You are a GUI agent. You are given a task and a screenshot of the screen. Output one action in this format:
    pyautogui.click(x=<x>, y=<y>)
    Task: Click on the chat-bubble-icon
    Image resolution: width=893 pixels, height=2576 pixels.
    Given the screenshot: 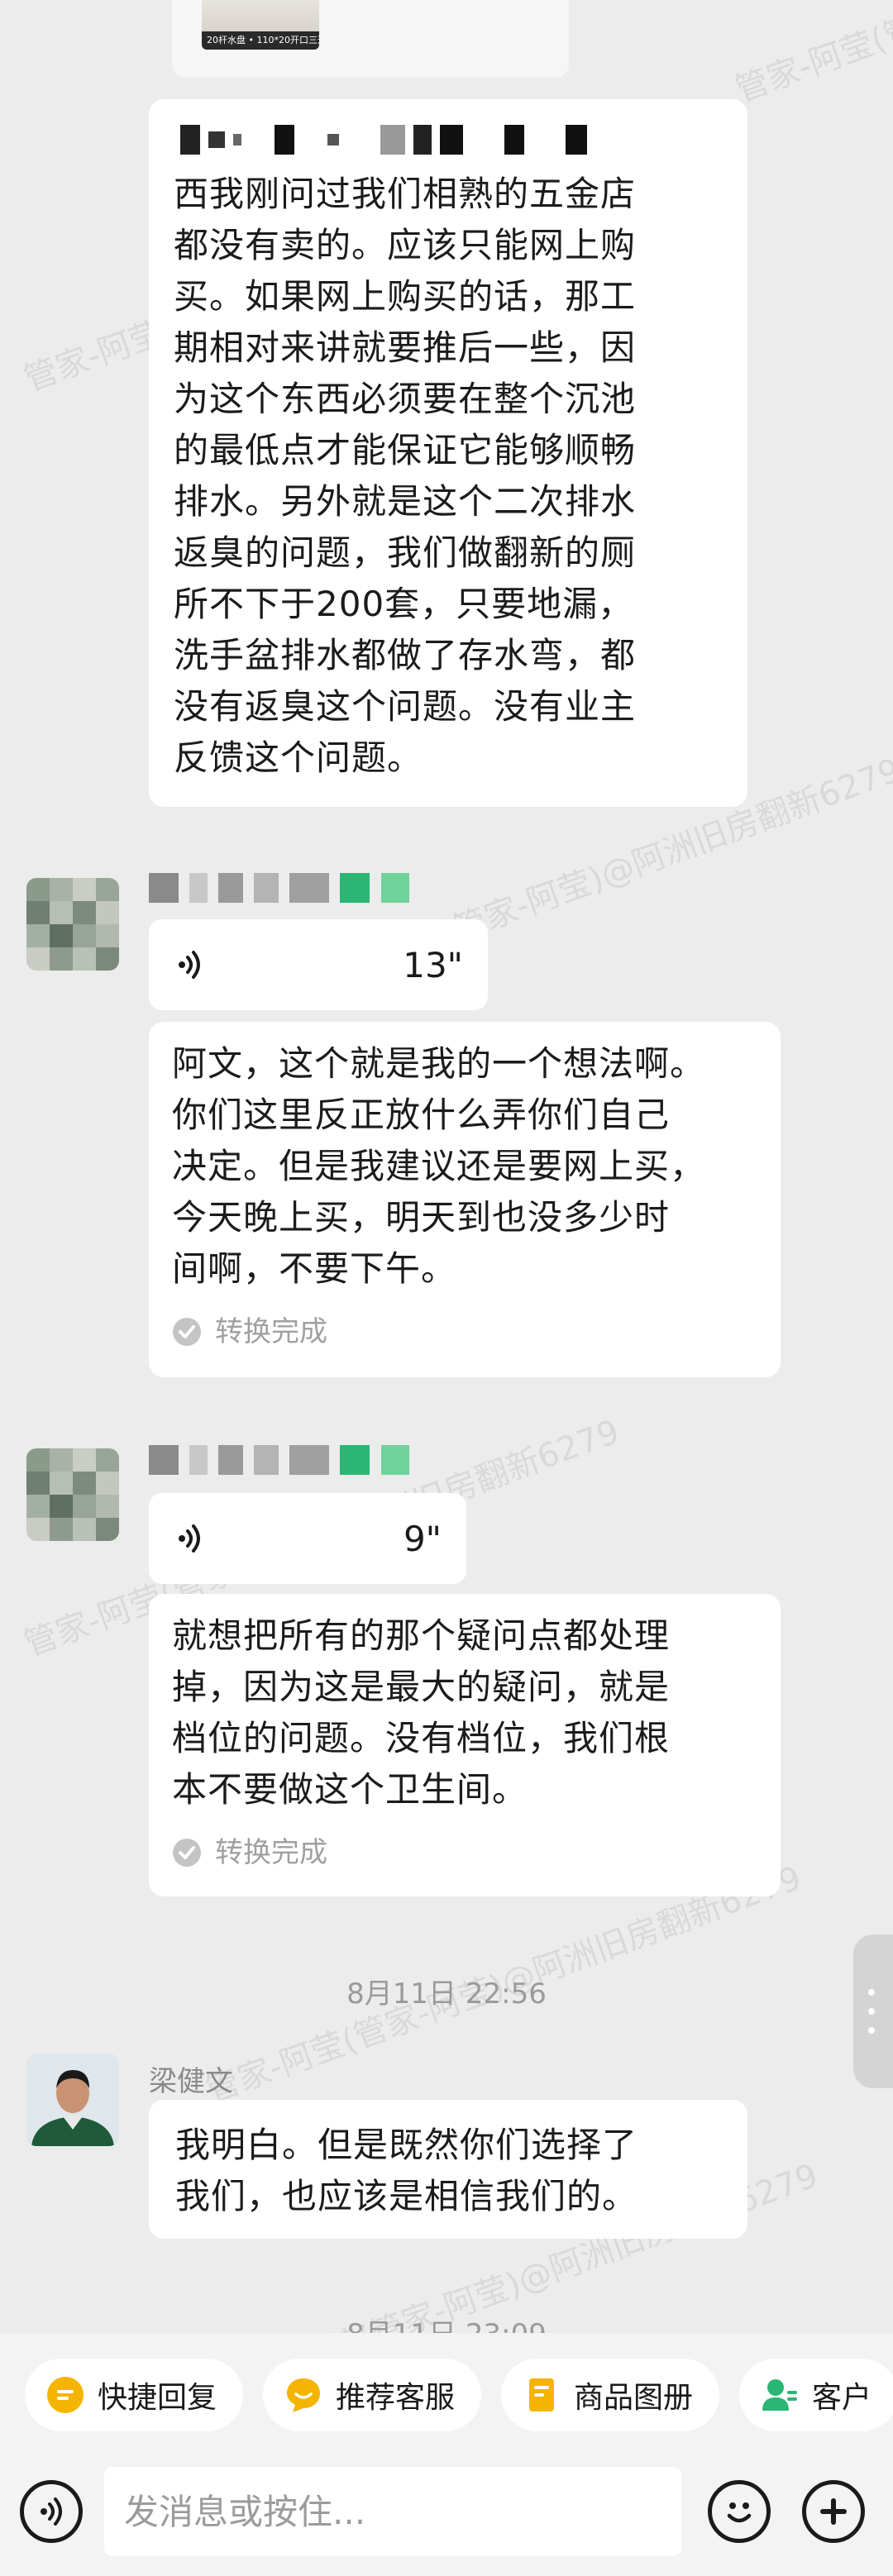 What is the action you would take?
    pyautogui.click(x=304, y=2395)
    